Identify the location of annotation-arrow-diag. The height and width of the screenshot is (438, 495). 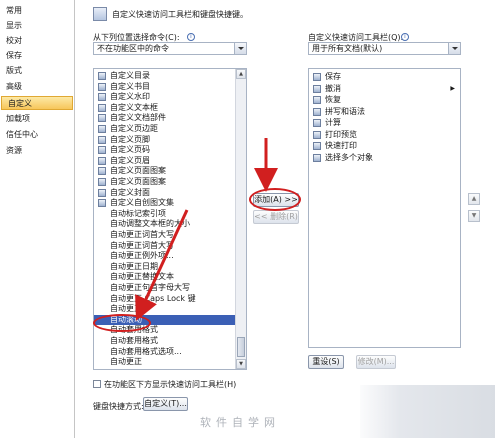
(162, 265).